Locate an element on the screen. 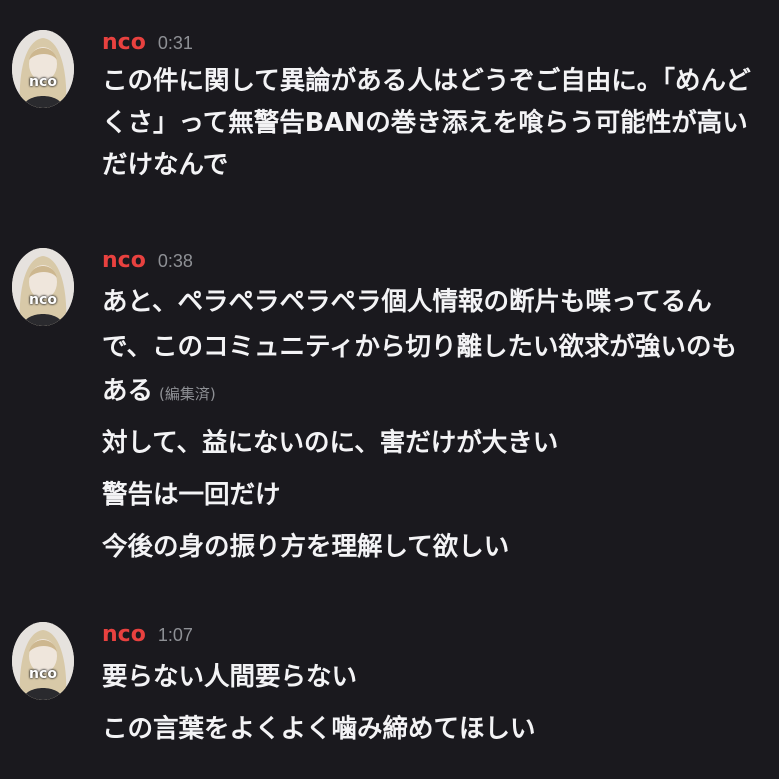 This screenshot has height=779, width=779. timestamp: 1:07 is located at coordinates (175, 635).